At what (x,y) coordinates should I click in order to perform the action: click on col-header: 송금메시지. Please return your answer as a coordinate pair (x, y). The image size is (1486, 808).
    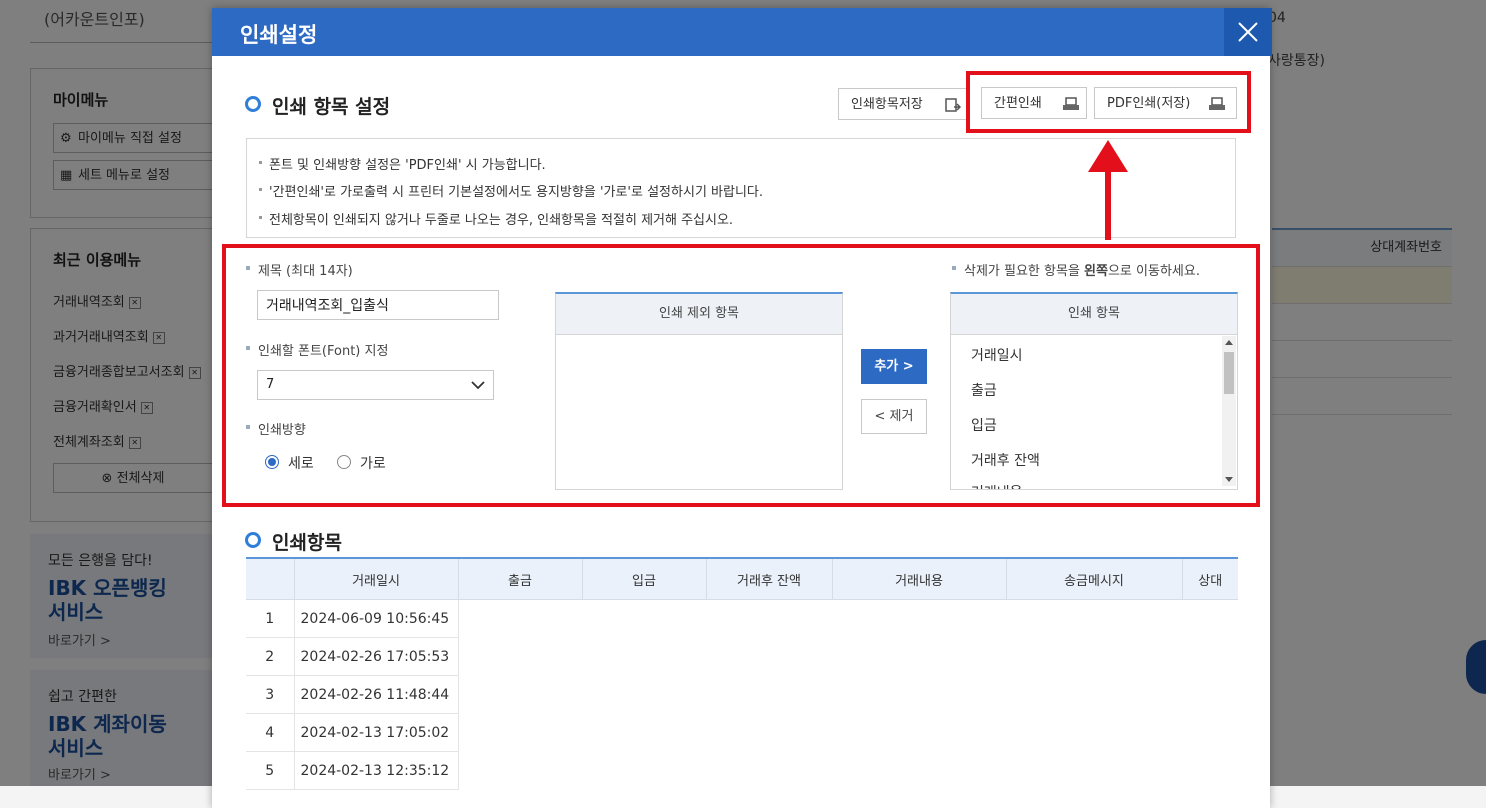
    Looking at the image, I should click on (1093, 579).